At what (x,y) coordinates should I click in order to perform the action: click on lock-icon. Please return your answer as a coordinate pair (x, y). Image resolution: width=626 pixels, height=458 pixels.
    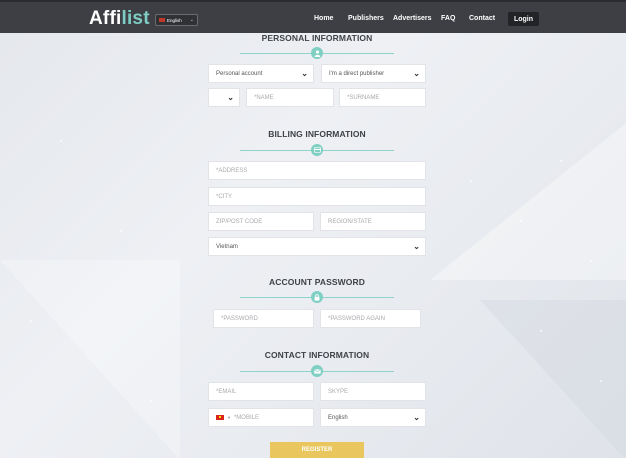
    Looking at the image, I should click on (317, 297).